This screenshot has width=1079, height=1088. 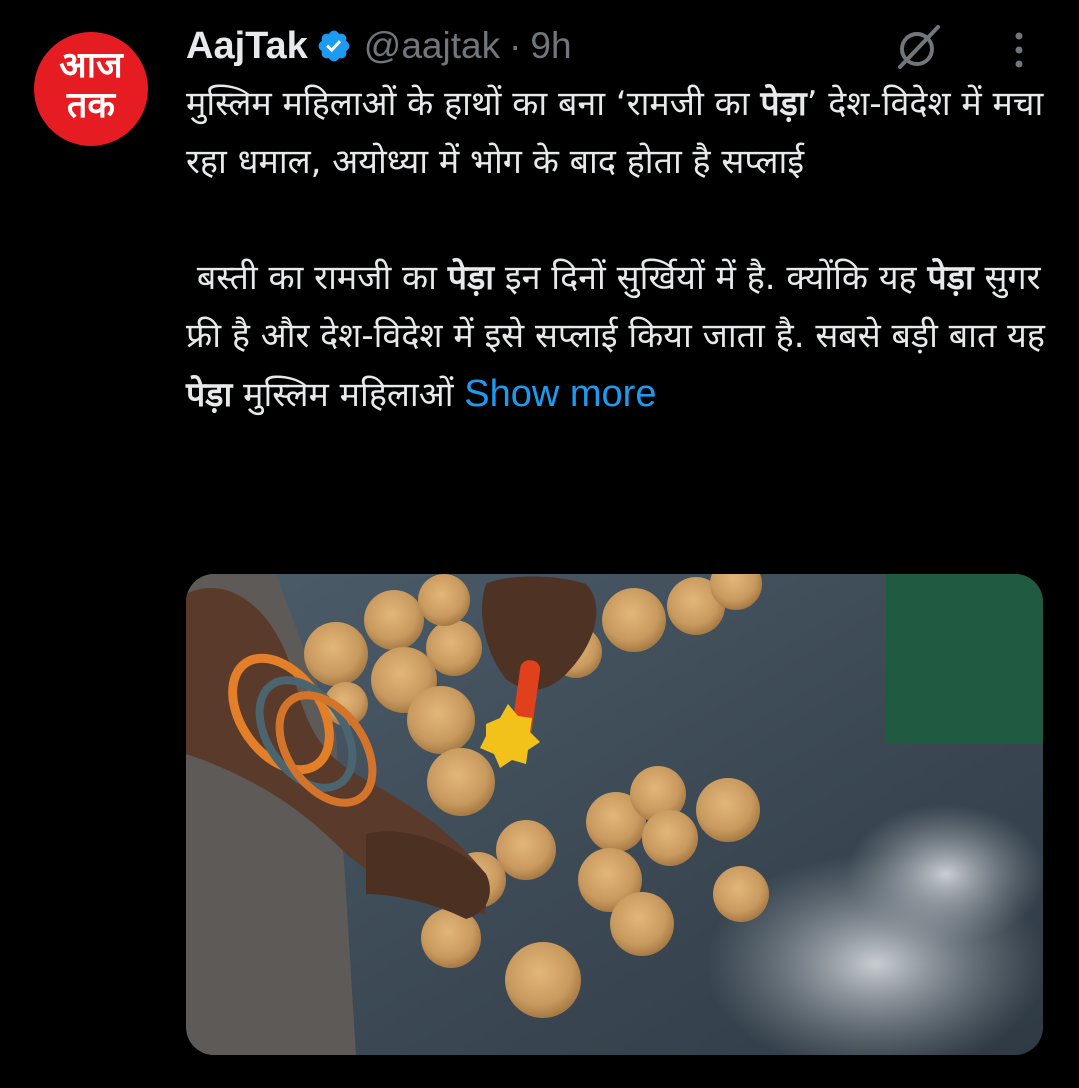 I want to click on grok-slash-circle-icon, so click(x=919, y=47).